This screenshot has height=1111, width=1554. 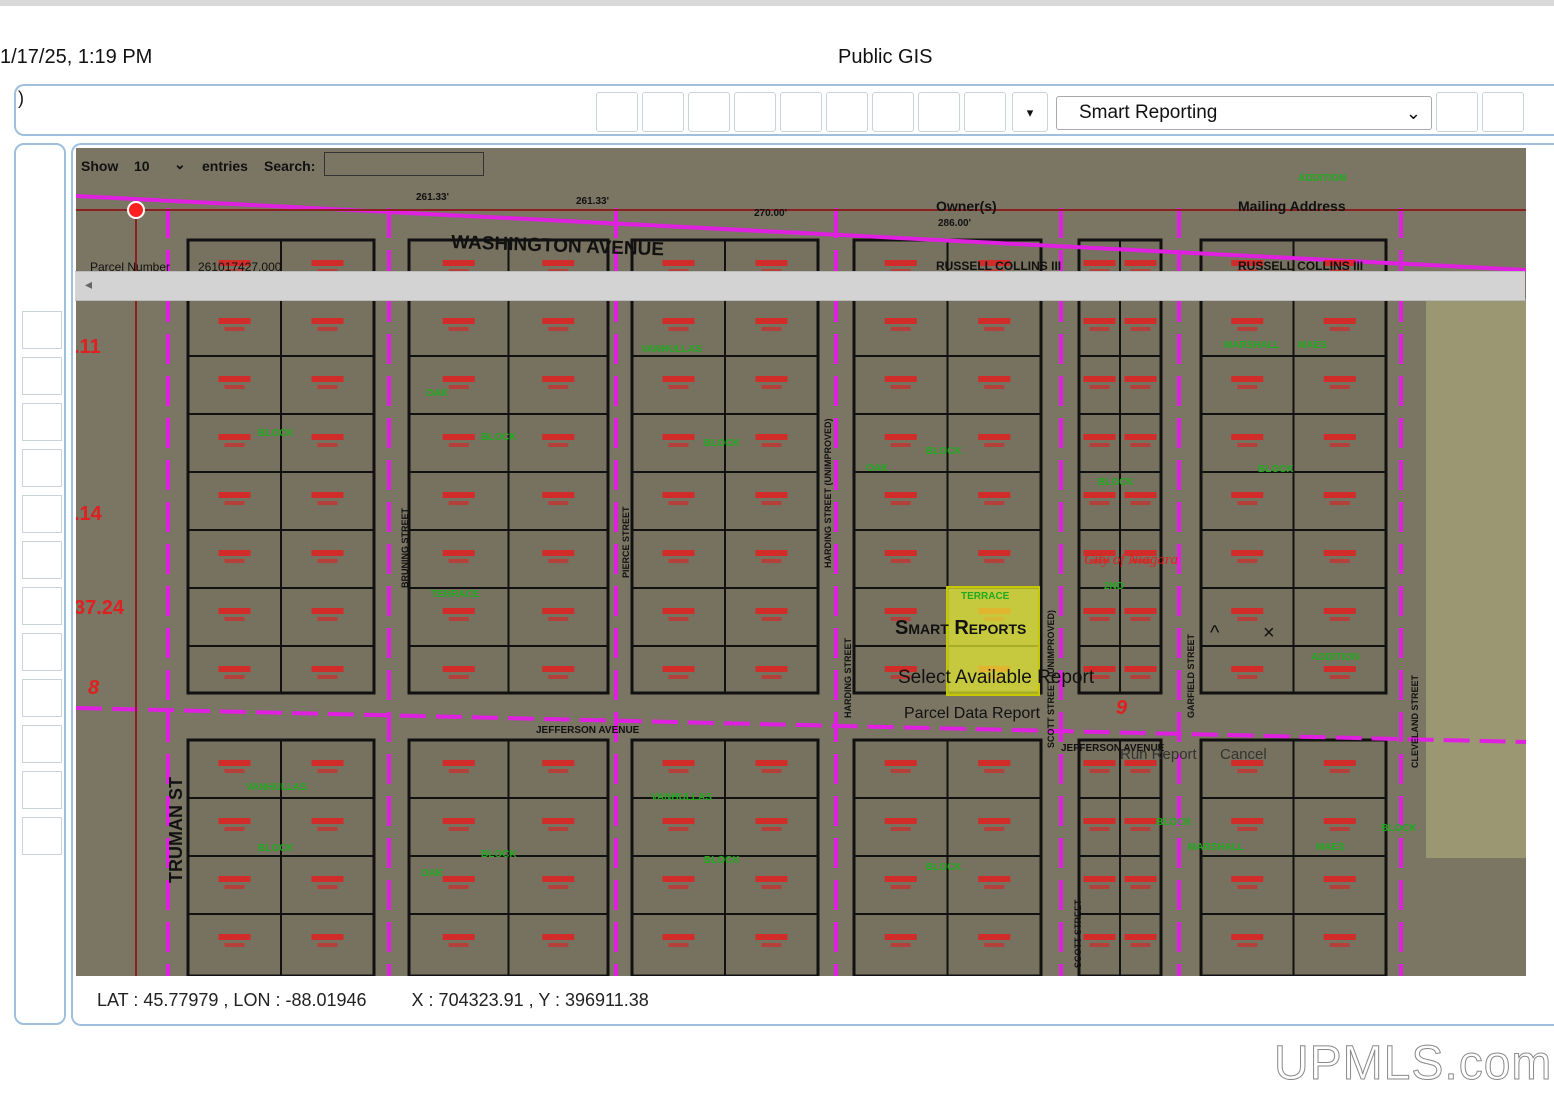 What do you see at coordinates (592, 201) in the screenshot?
I see `dimension-label-261-b: 261.33'` at bounding box center [592, 201].